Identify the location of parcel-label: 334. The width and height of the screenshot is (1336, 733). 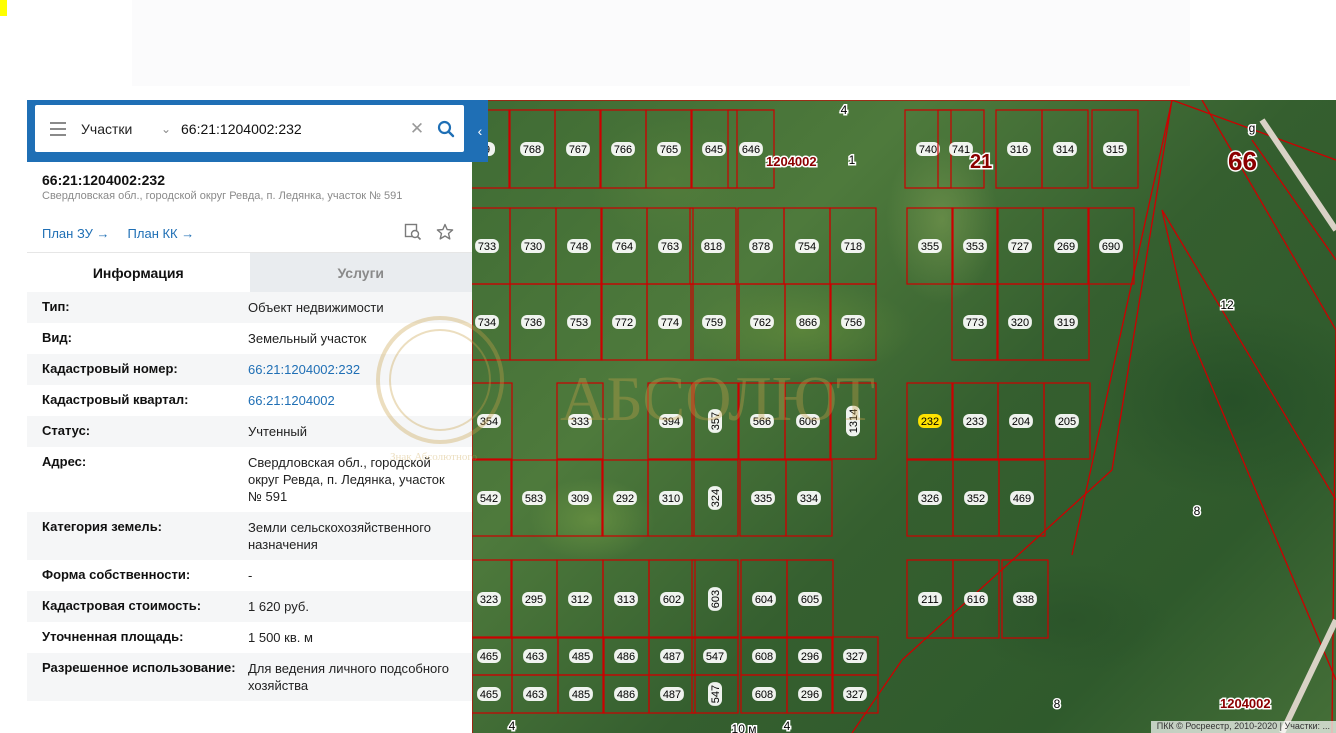
(809, 498).